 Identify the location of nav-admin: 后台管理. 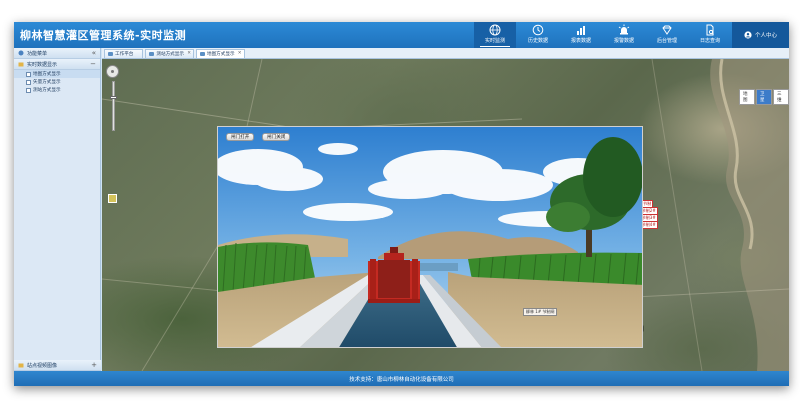
(667, 35).